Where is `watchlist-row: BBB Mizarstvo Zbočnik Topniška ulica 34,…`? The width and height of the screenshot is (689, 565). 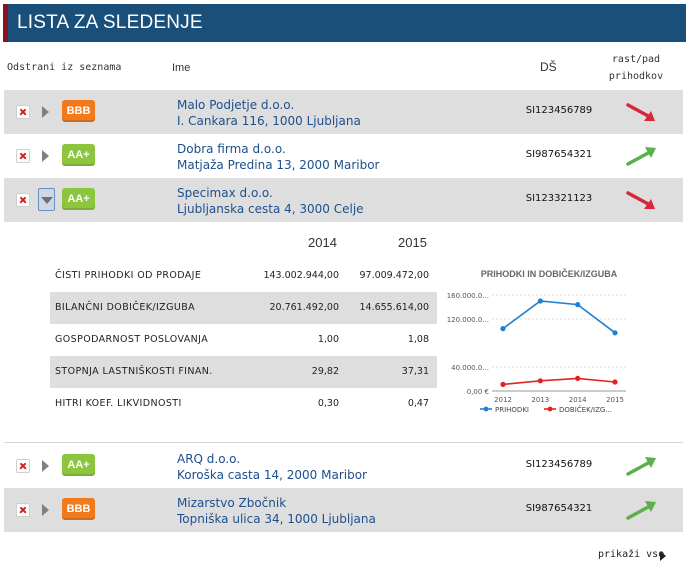 watchlist-row: BBB Mizarstvo Zbočnik Topniška ulica 34,… is located at coordinates (343, 510).